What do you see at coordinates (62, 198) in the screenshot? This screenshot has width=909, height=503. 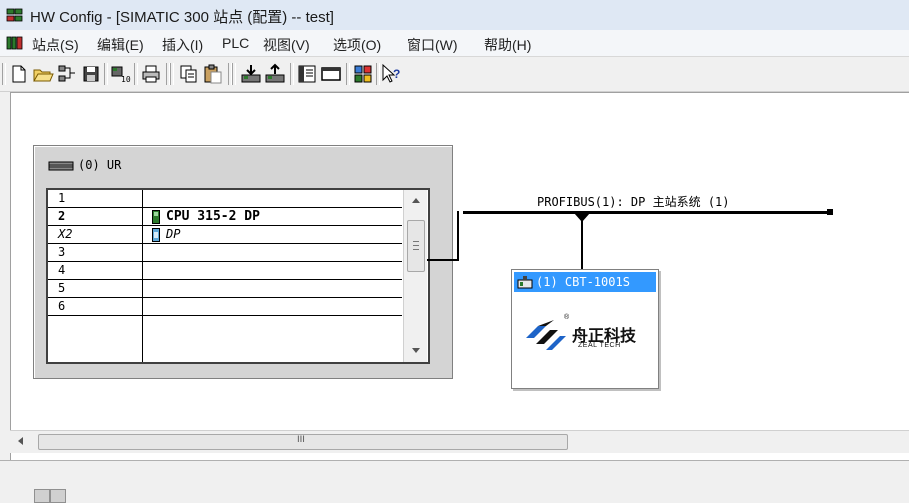 I see `slot-number: 1` at bounding box center [62, 198].